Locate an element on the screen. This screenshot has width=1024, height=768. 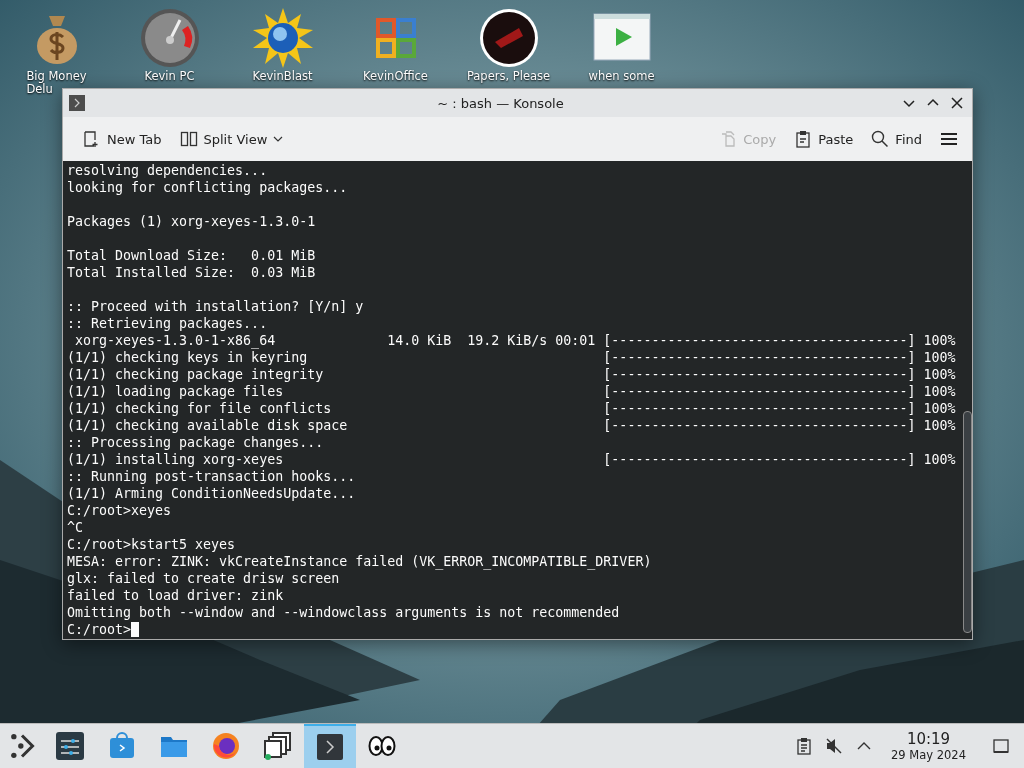
clock: 10:19 29 May 2024 is located at coordinates (928, 746).